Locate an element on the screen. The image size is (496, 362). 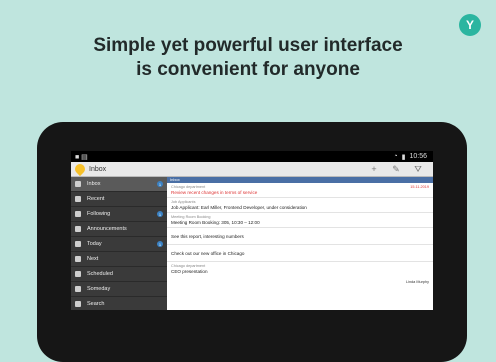
edit-icon: ✎ is located at coordinates (396, 169).